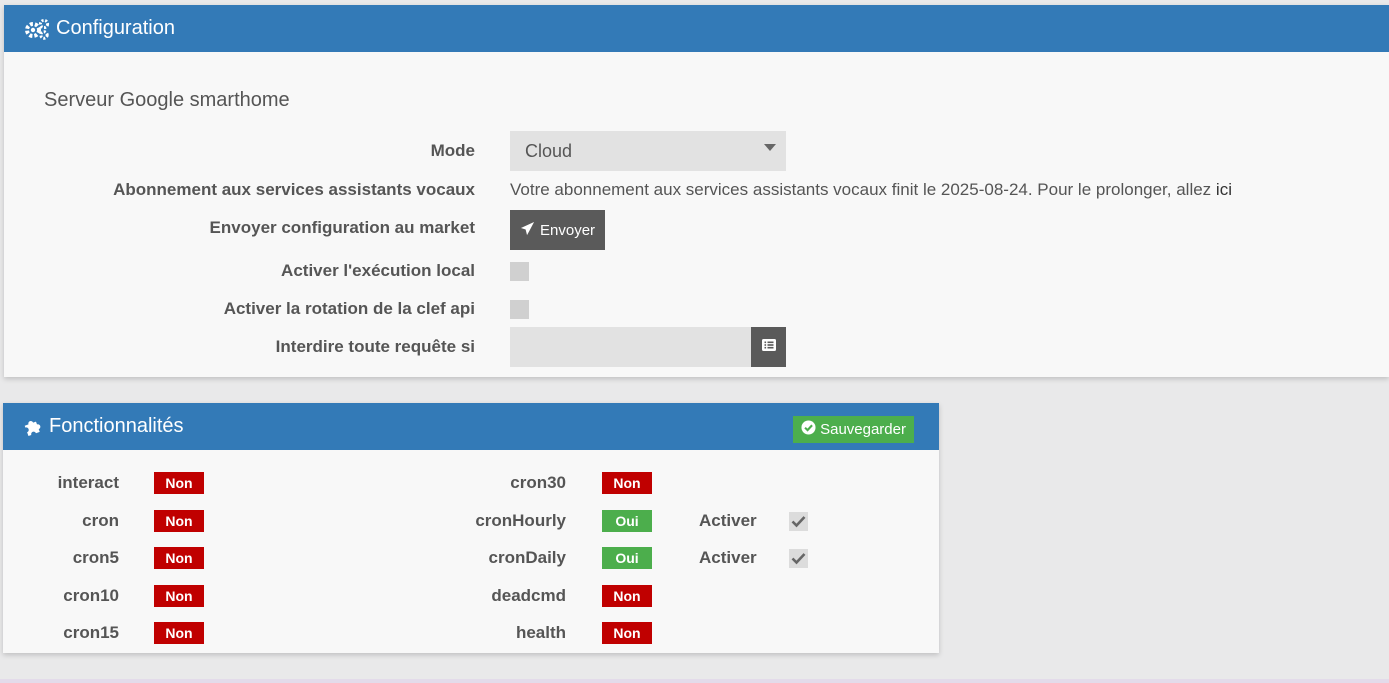 Image resolution: width=1389 pixels, height=683 pixels. I want to click on feature-name: health, so click(540, 632).